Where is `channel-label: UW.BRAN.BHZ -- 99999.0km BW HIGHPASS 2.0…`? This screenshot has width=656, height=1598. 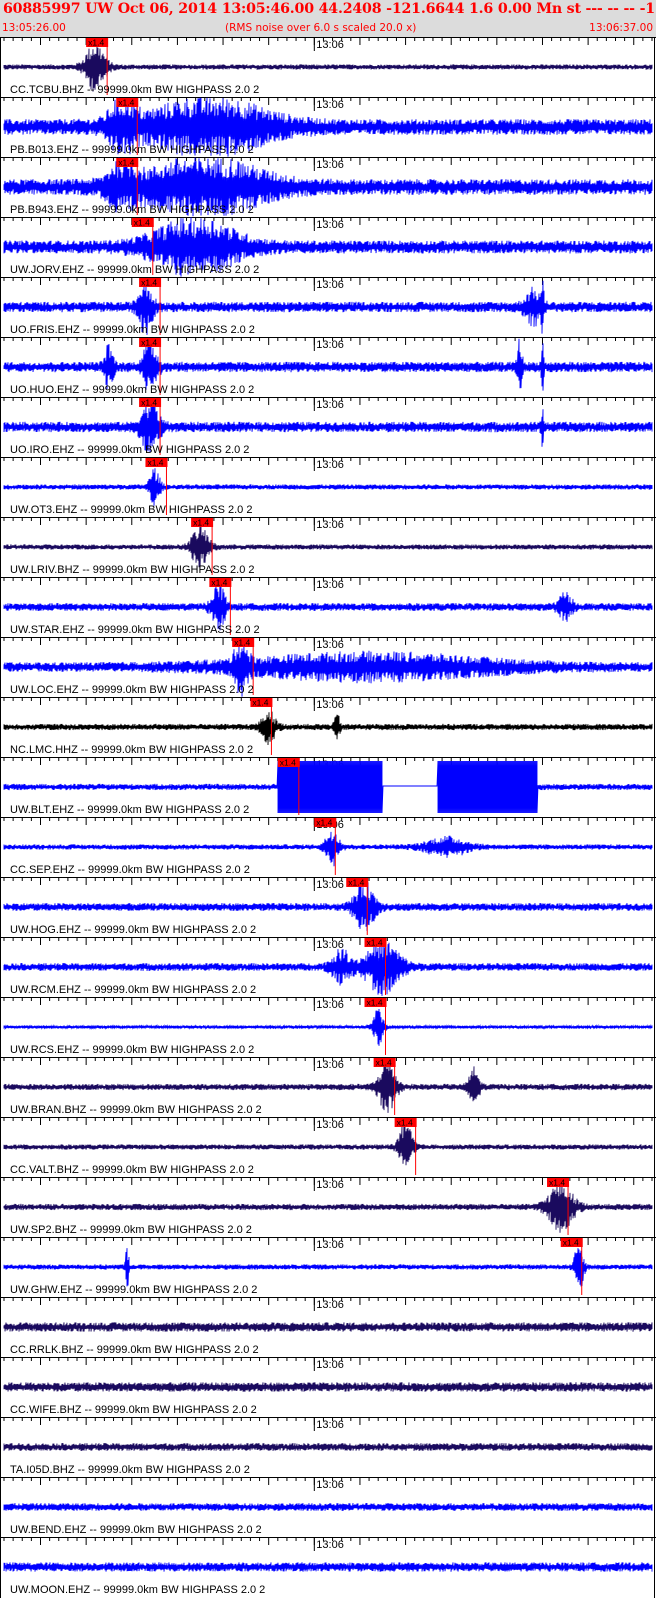
channel-label: UW.BRAN.BHZ -- 99999.0km BW HIGHPASS 2.0… is located at coordinates (136, 1110).